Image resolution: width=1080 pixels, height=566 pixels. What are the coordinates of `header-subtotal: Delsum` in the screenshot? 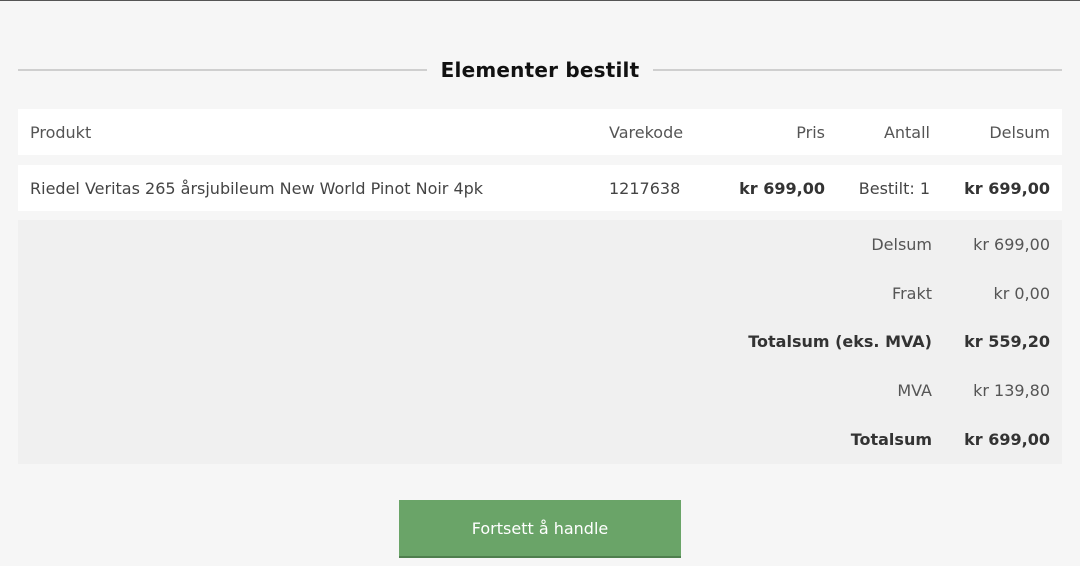 It's located at (1019, 132).